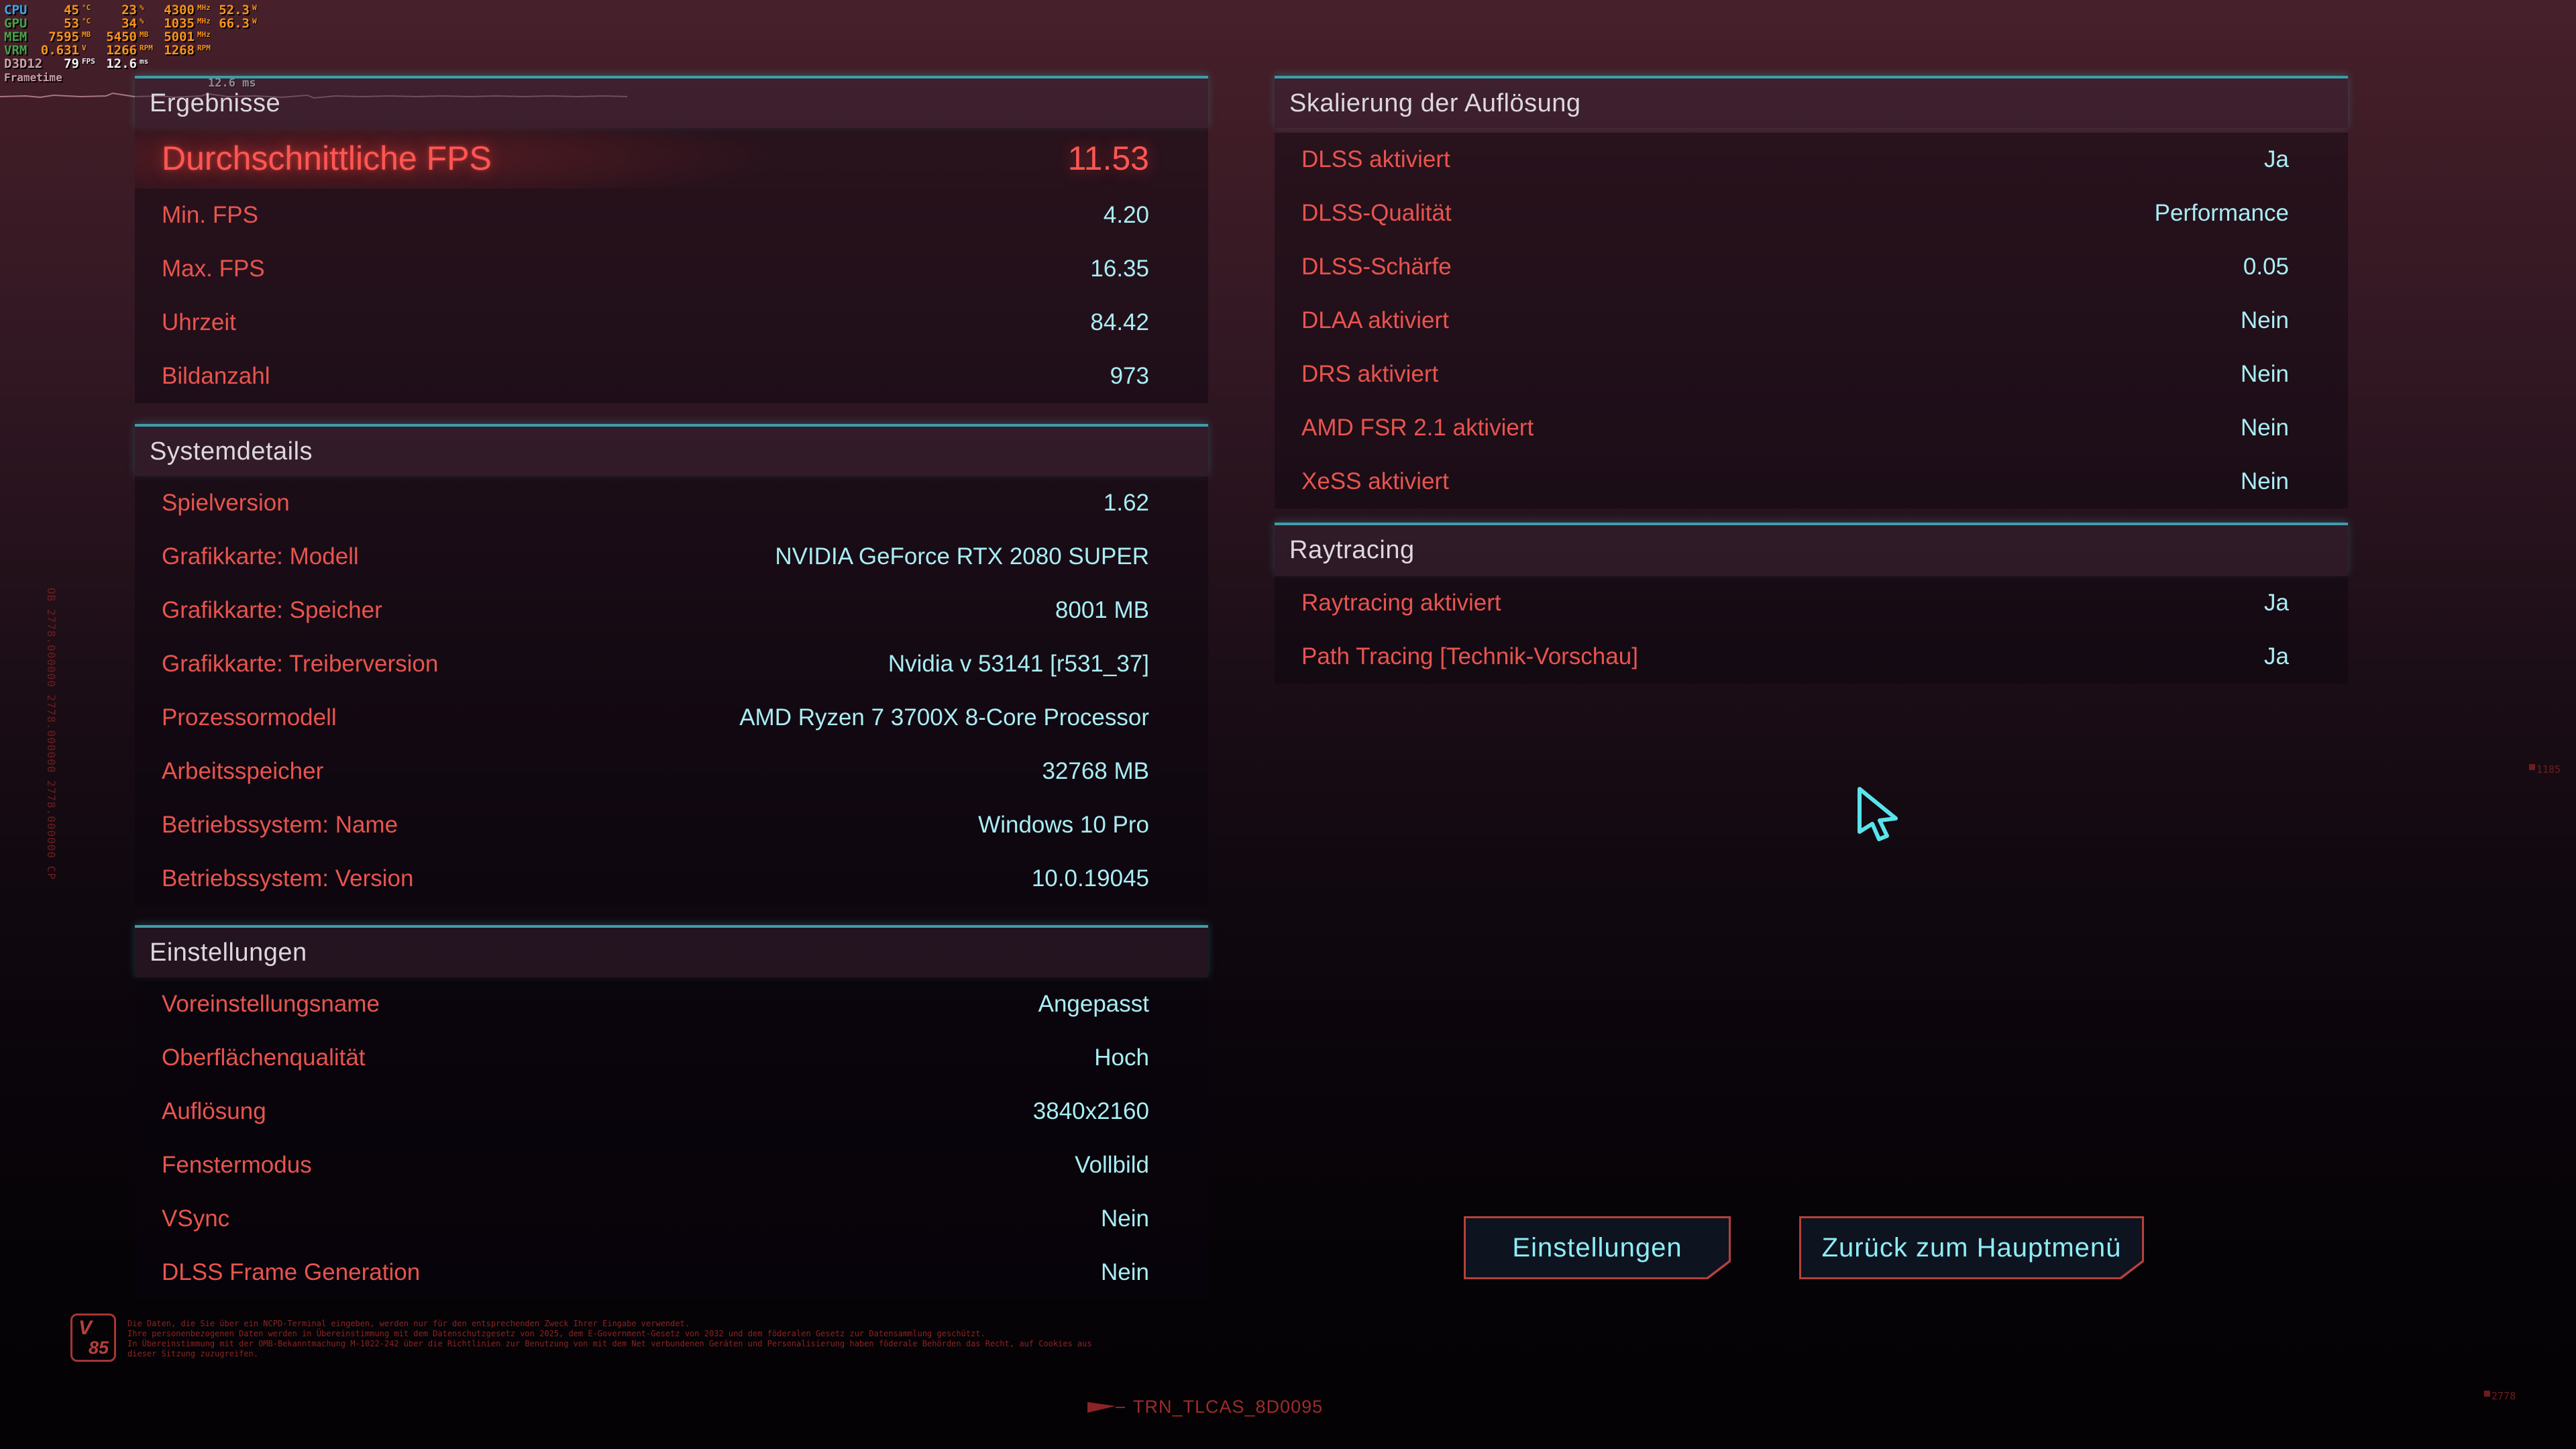 This screenshot has height=1449, width=2576. Describe the element at coordinates (1811, 549) in the screenshot. I see `section-header-raytracing: Raytracing` at that location.